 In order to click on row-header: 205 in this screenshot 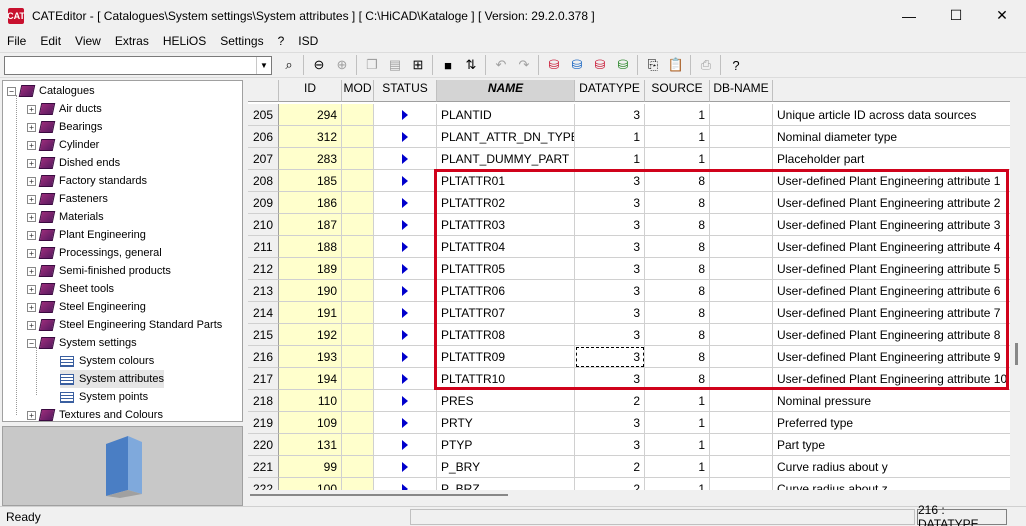, I will do `click(263, 115)`.